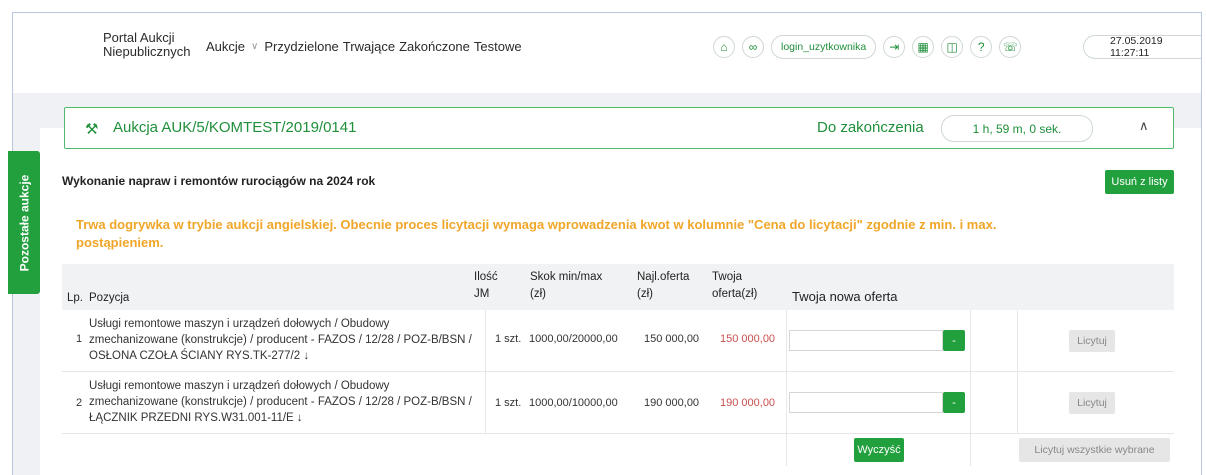 Image resolution: width=1206 pixels, height=475 pixels. Describe the element at coordinates (672, 339) in the screenshot. I see `row-best-offer: 150 000,00` at that location.